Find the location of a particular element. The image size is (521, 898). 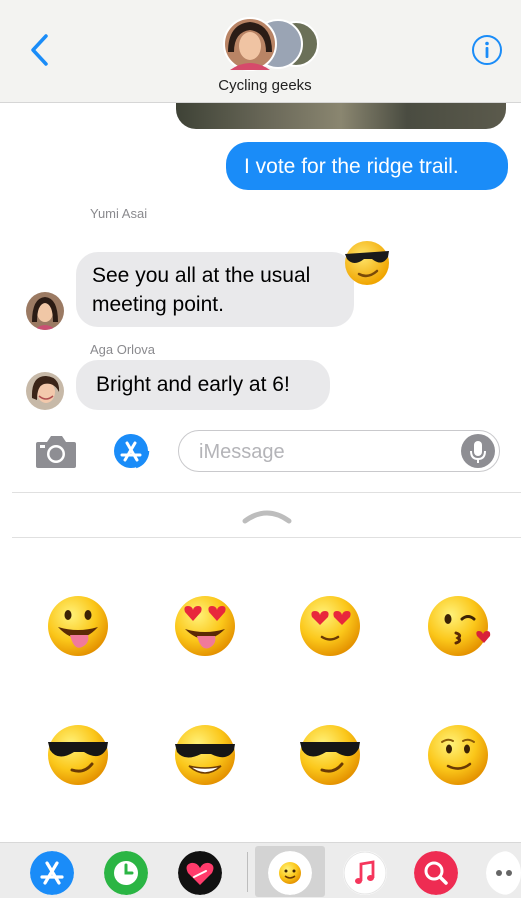

group-avatars is located at coordinates (271, 45).